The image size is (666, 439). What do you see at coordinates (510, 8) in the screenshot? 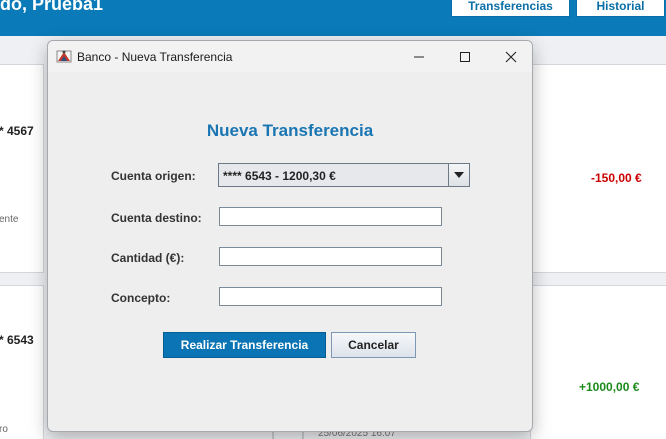
I see `transfers-nav-button: Transferencias` at bounding box center [510, 8].